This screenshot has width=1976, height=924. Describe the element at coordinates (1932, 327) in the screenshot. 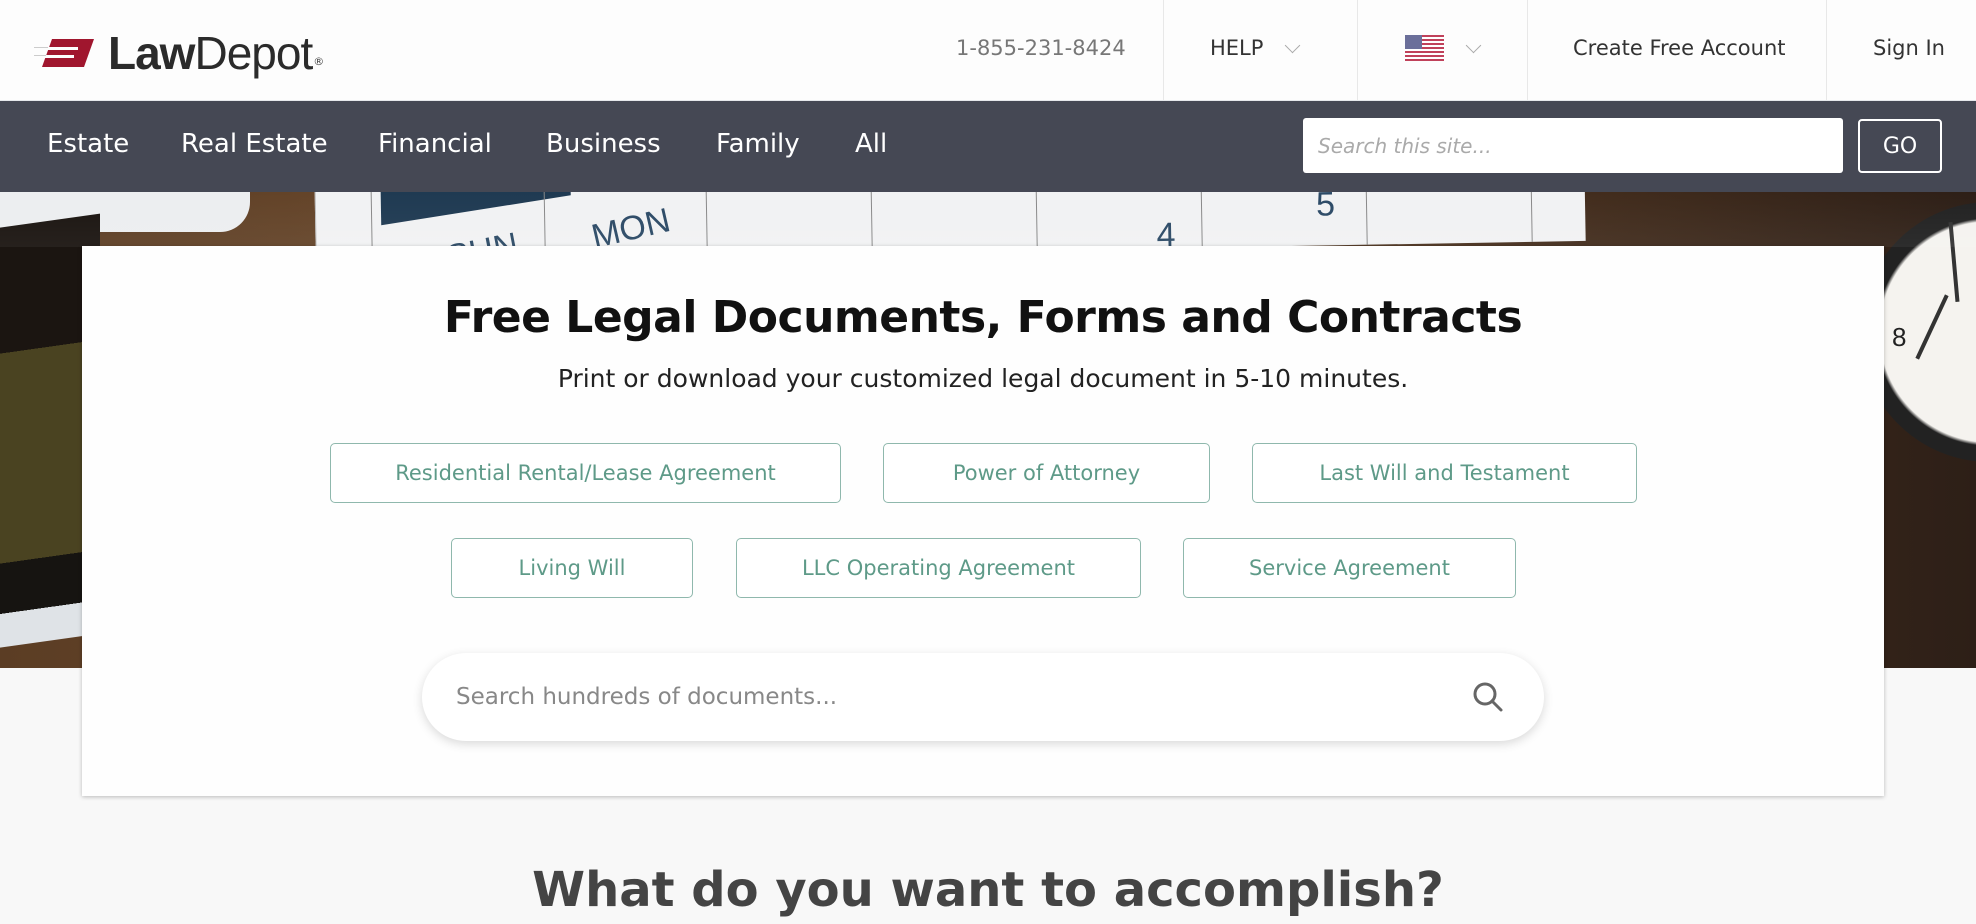

I see `clock-hand` at that location.